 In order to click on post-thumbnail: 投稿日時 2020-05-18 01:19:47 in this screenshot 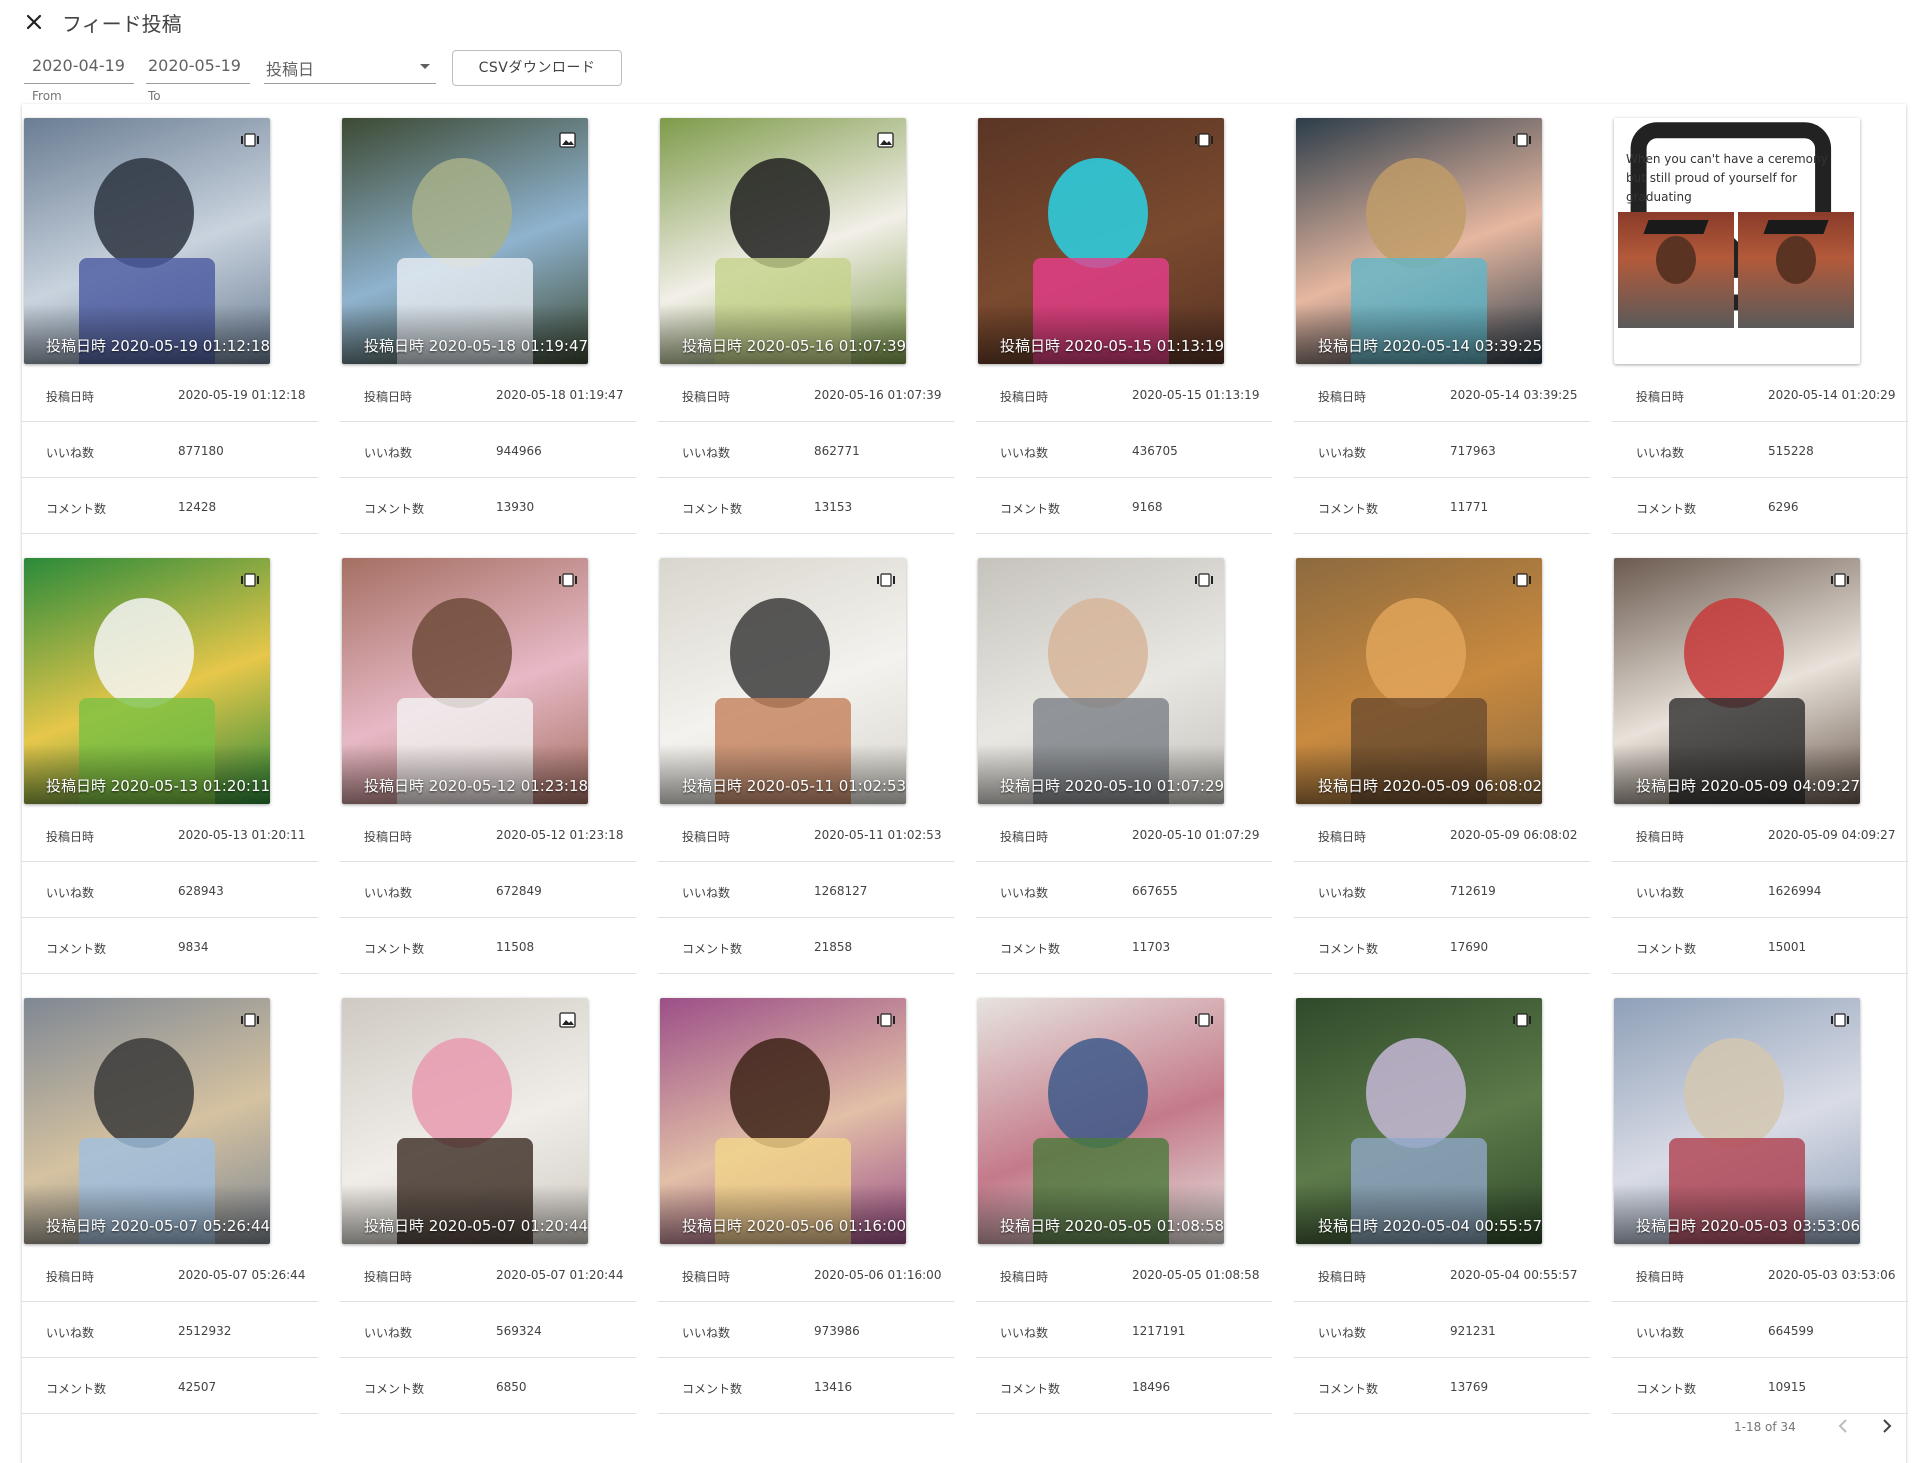, I will do `click(465, 241)`.